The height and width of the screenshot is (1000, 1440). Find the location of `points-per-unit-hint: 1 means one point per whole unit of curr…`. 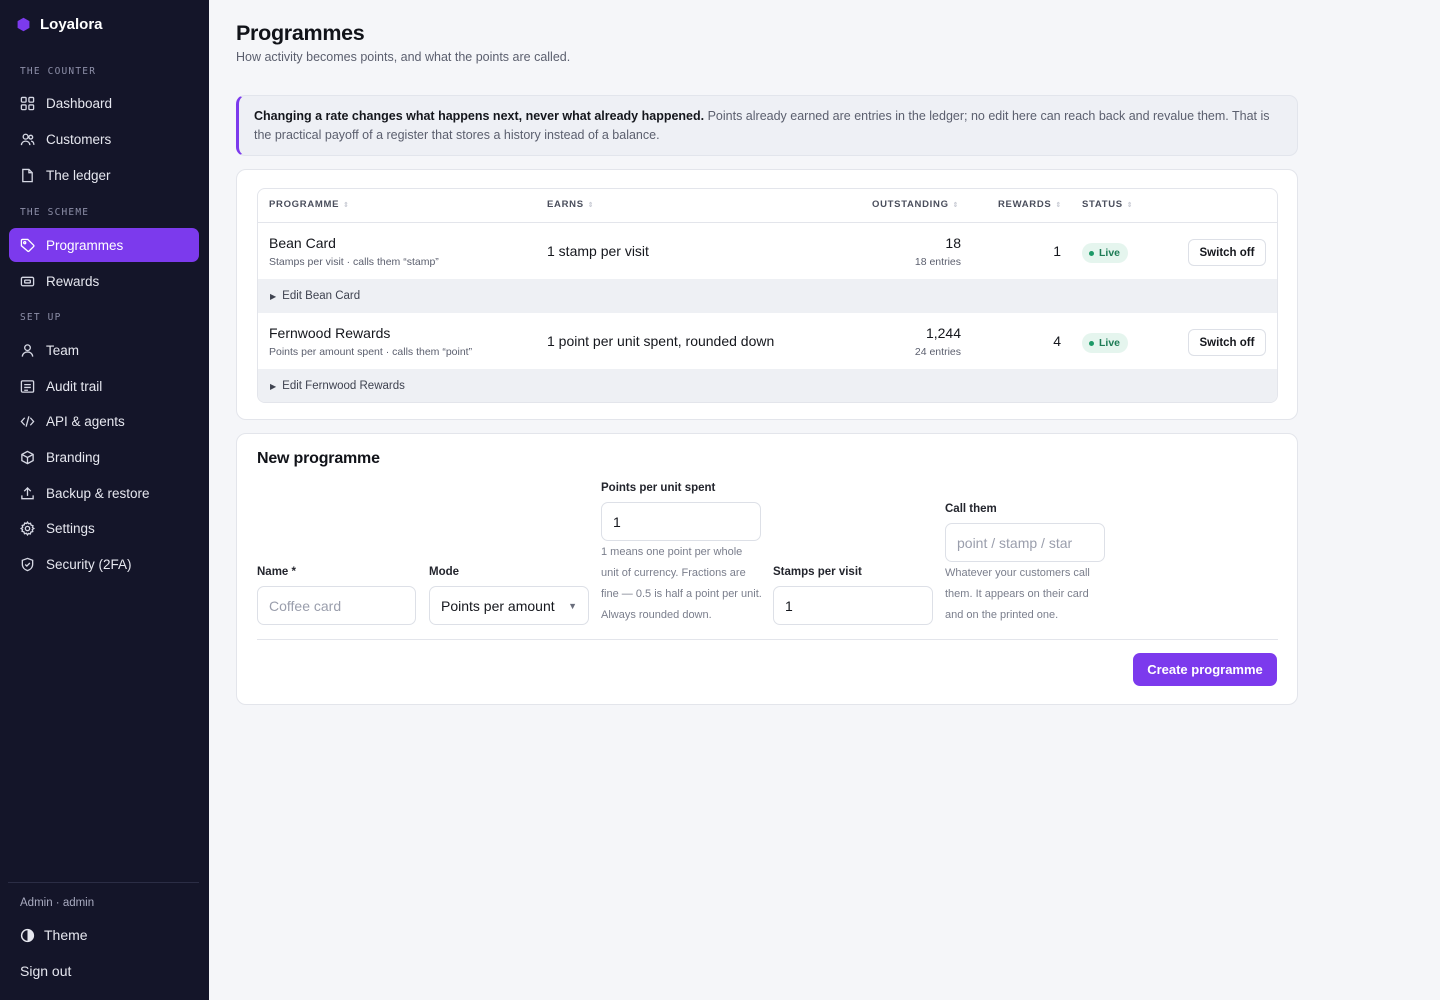

points-per-unit-hint: 1 means one point per whole unit of curr… is located at coordinates (681, 583).